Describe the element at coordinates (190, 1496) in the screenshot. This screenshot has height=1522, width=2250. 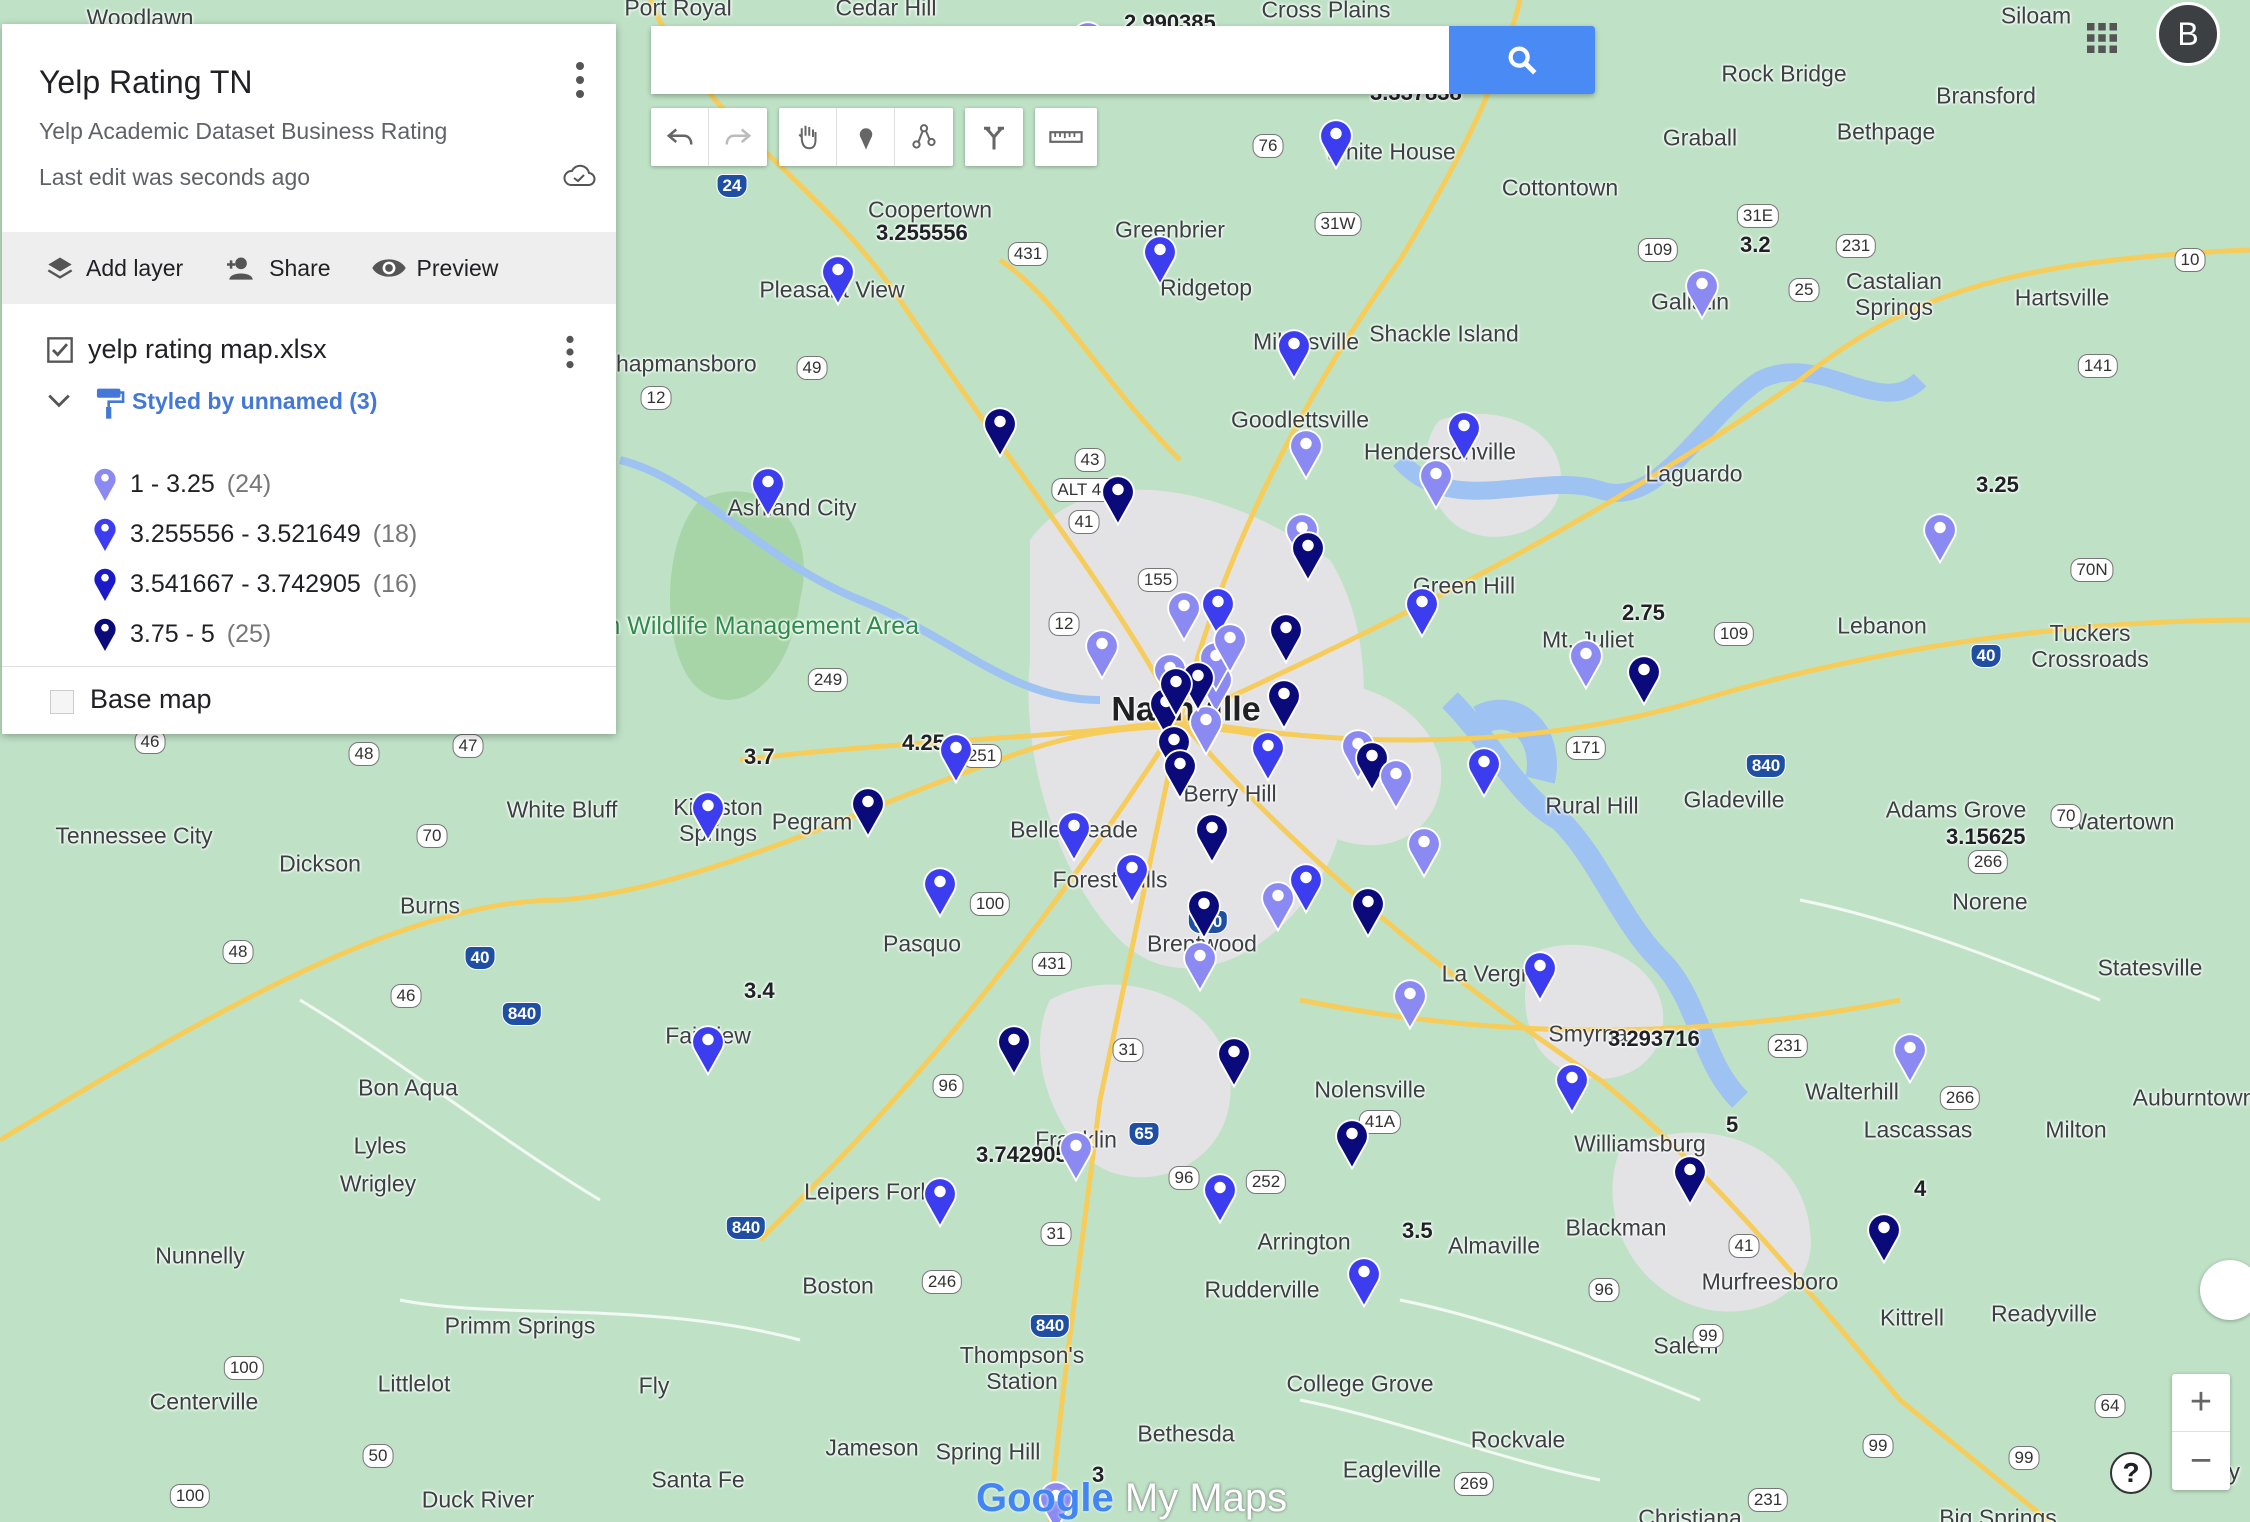
I see `route-shield: 100` at that location.